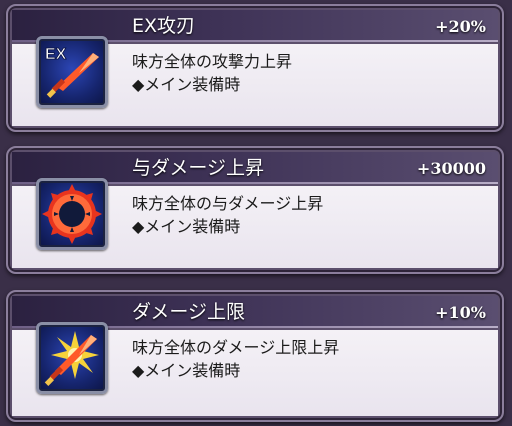 This screenshot has width=512, height=426. I want to click on skill-description: 味方全体のダメージ上限上昇 ◆メイン装備時, so click(235, 359).